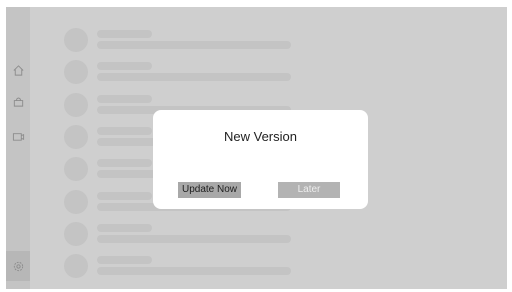 This screenshot has height=292, width=512. Describe the element at coordinates (209, 190) in the screenshot. I see `update-now-button: Update Now` at that location.